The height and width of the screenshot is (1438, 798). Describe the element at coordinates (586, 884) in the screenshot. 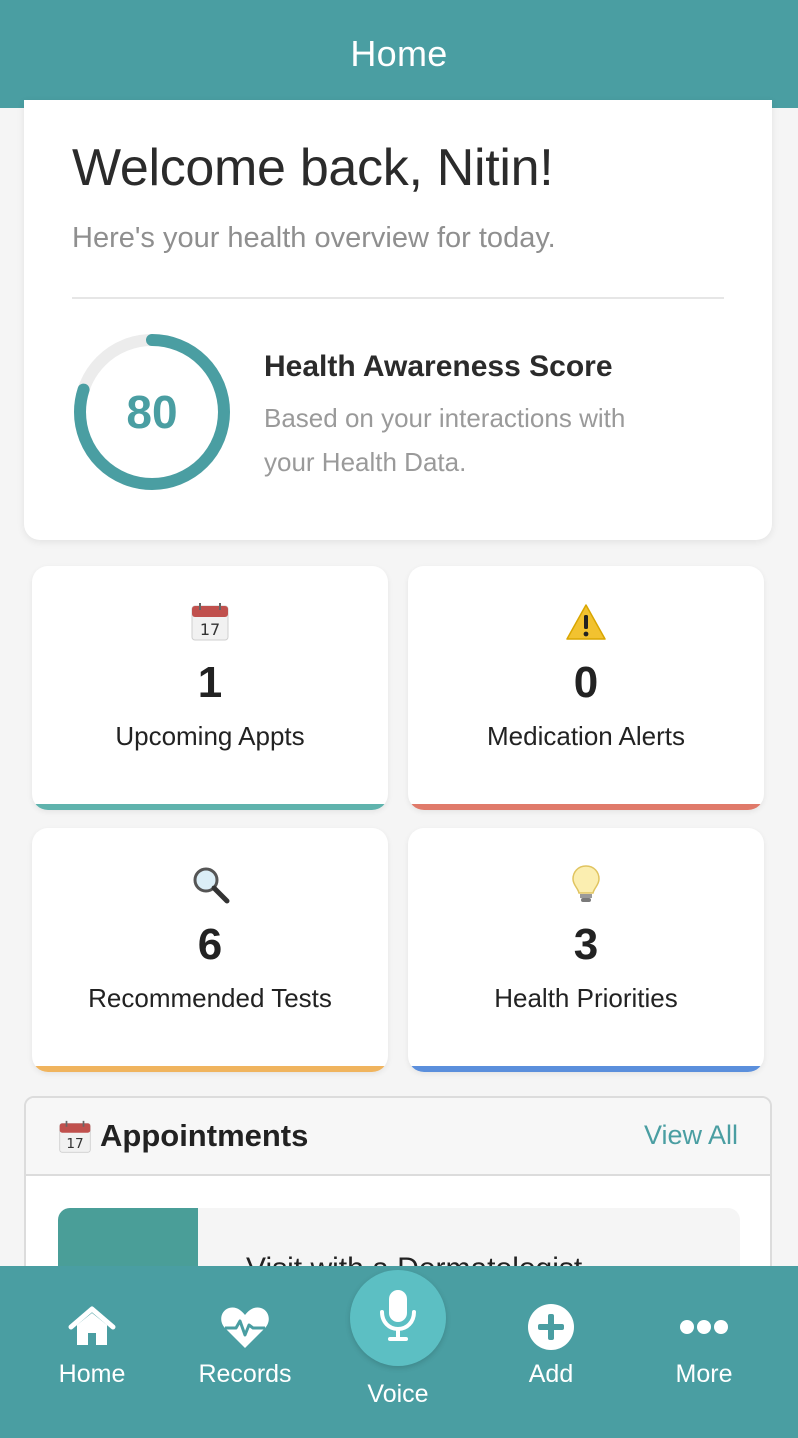

I see `lightbulb-icon` at that location.